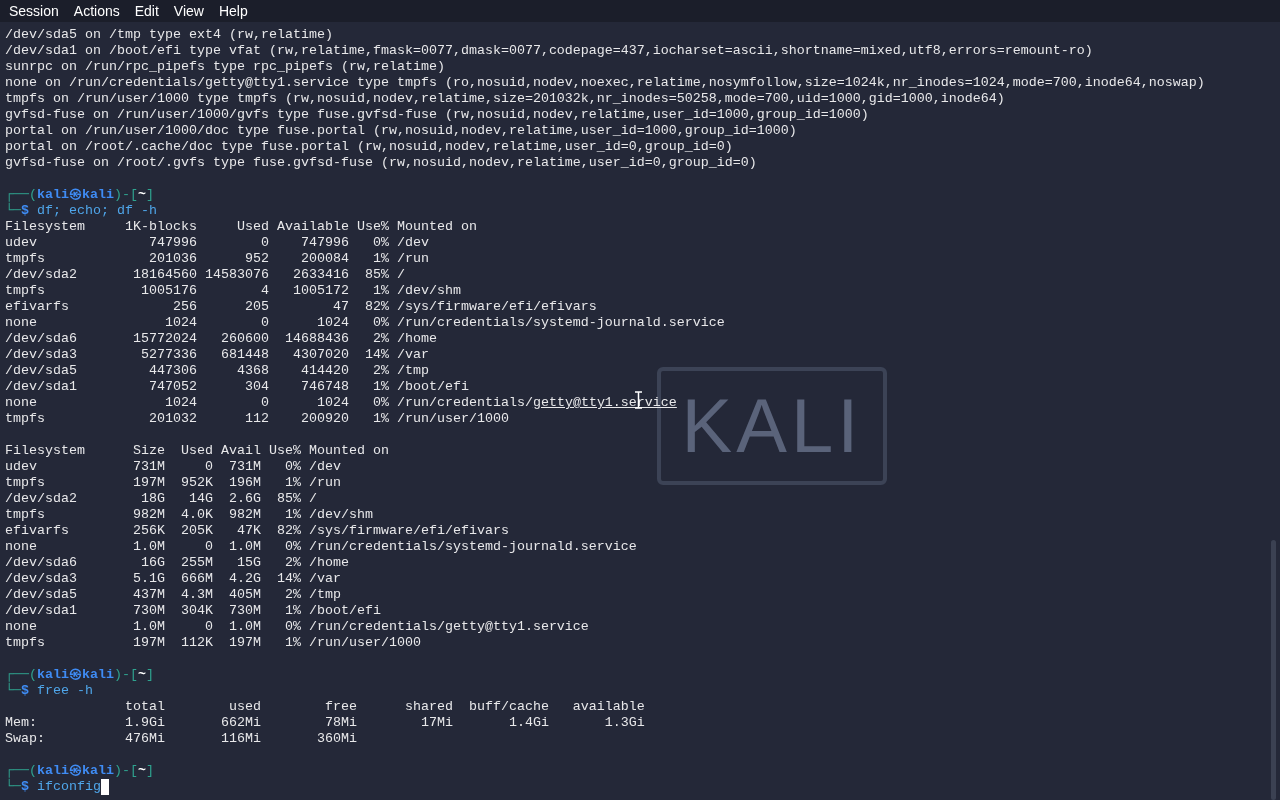  I want to click on output-line: udev 731M 0 731M 0% /dev, so click(173, 467).